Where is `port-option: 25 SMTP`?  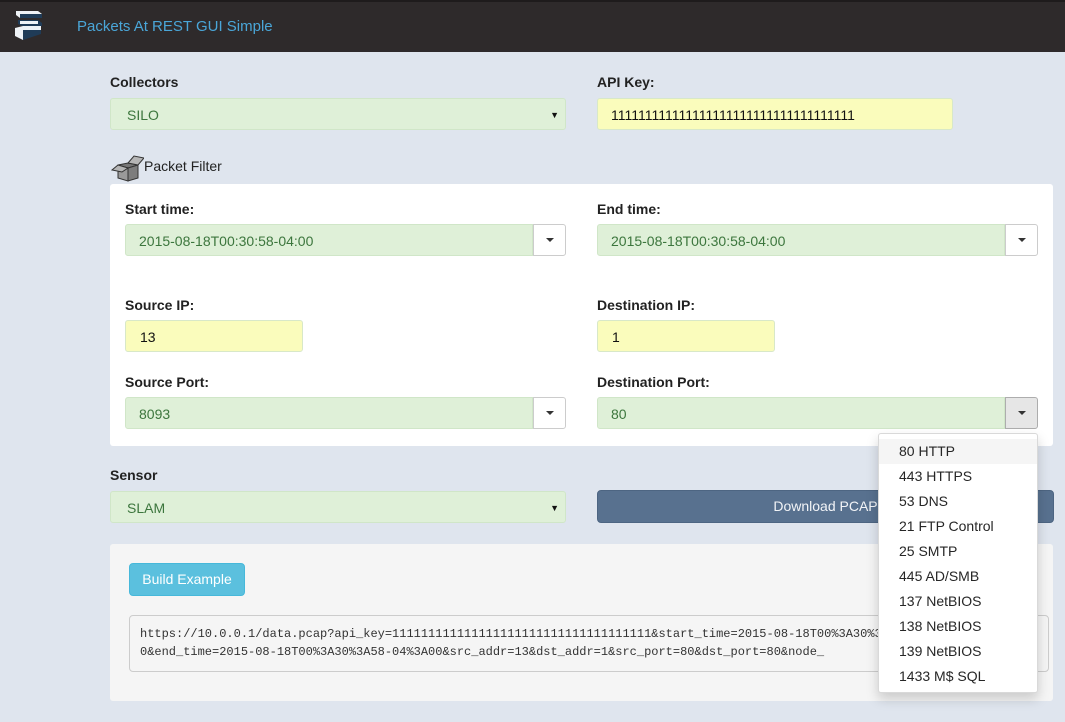
port-option: 25 SMTP is located at coordinates (958, 551).